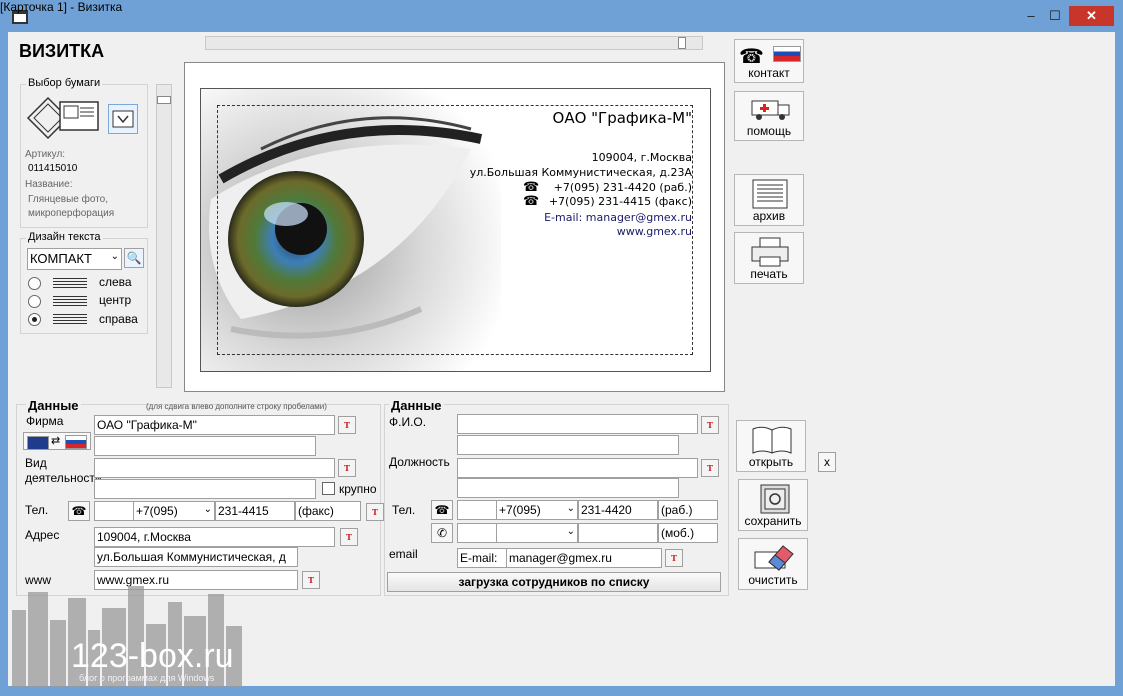 The width and height of the screenshot is (1123, 696). I want to click on save-button: сохранить, so click(773, 505).